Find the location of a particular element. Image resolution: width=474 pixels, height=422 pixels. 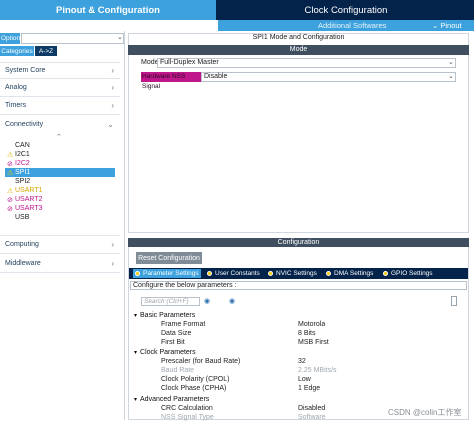

peripheral-usb: USB is located at coordinates (18, 217).